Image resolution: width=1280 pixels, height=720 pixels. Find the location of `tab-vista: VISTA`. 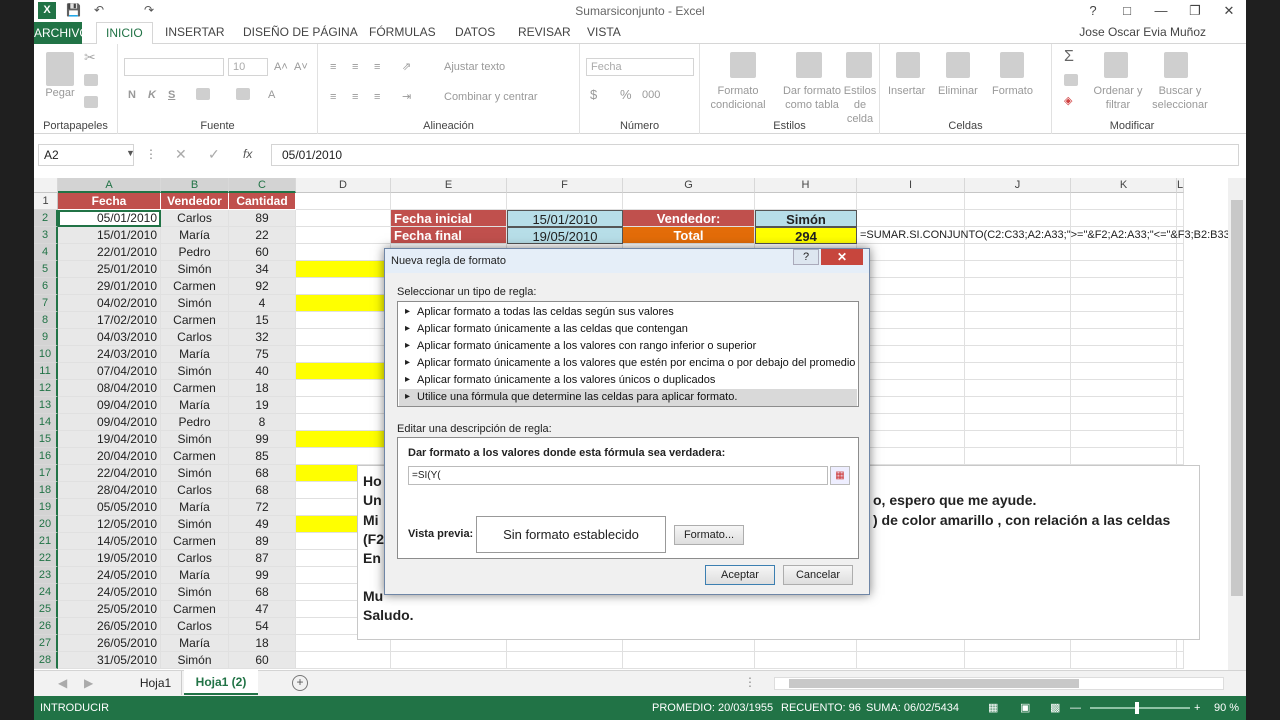

tab-vista: VISTA is located at coordinates (604, 32).